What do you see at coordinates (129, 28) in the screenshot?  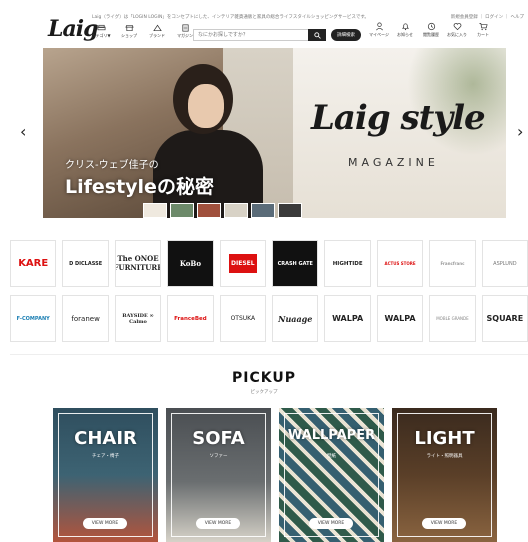 I see `shop-icon` at bounding box center [129, 28].